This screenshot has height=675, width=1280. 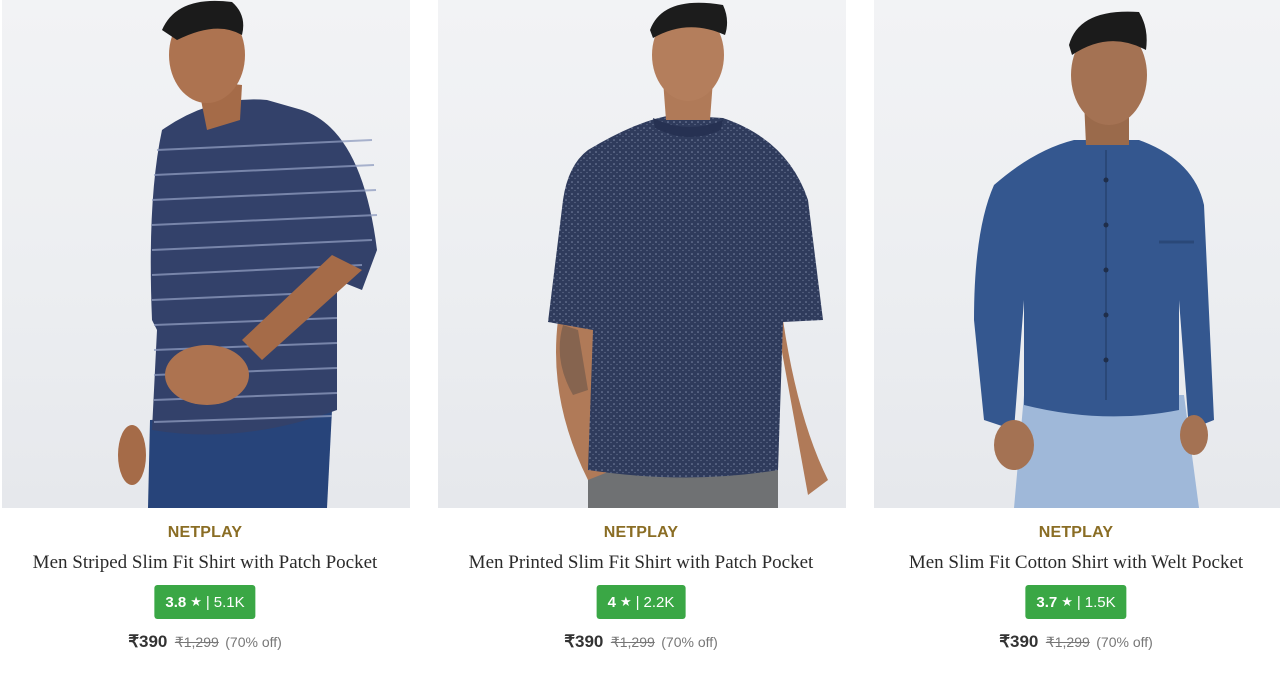 I want to click on review-count: 5.1K, so click(x=229, y=602).